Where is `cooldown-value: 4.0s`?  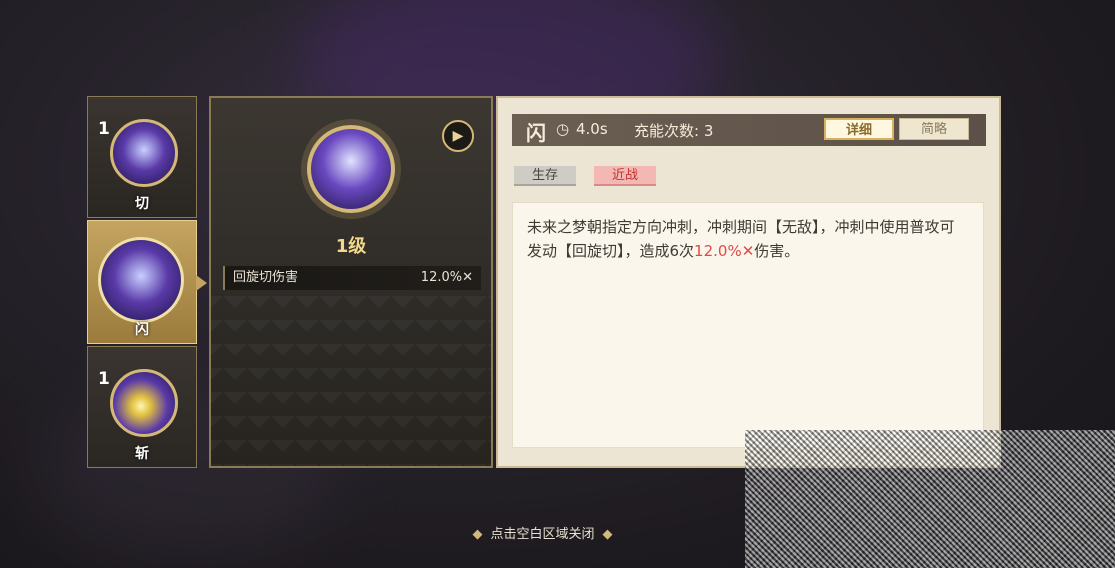 cooldown-value: 4.0s is located at coordinates (592, 129).